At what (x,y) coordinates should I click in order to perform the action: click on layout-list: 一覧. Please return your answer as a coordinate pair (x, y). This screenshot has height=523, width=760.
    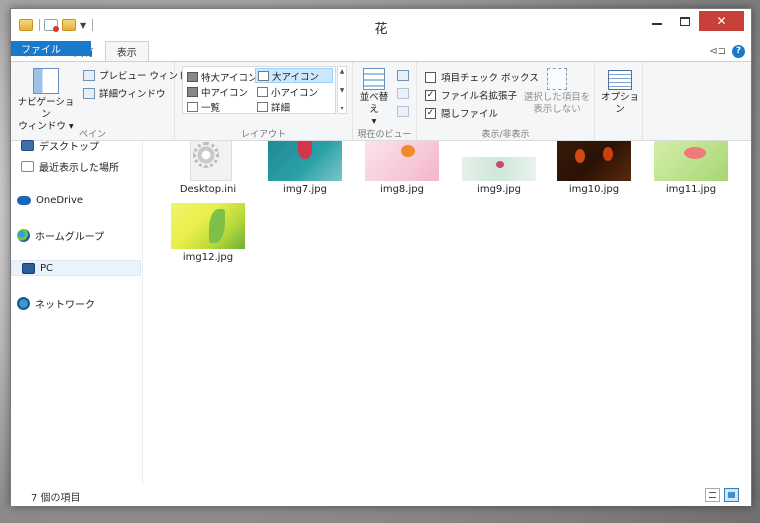
    Looking at the image, I should click on (203, 106).